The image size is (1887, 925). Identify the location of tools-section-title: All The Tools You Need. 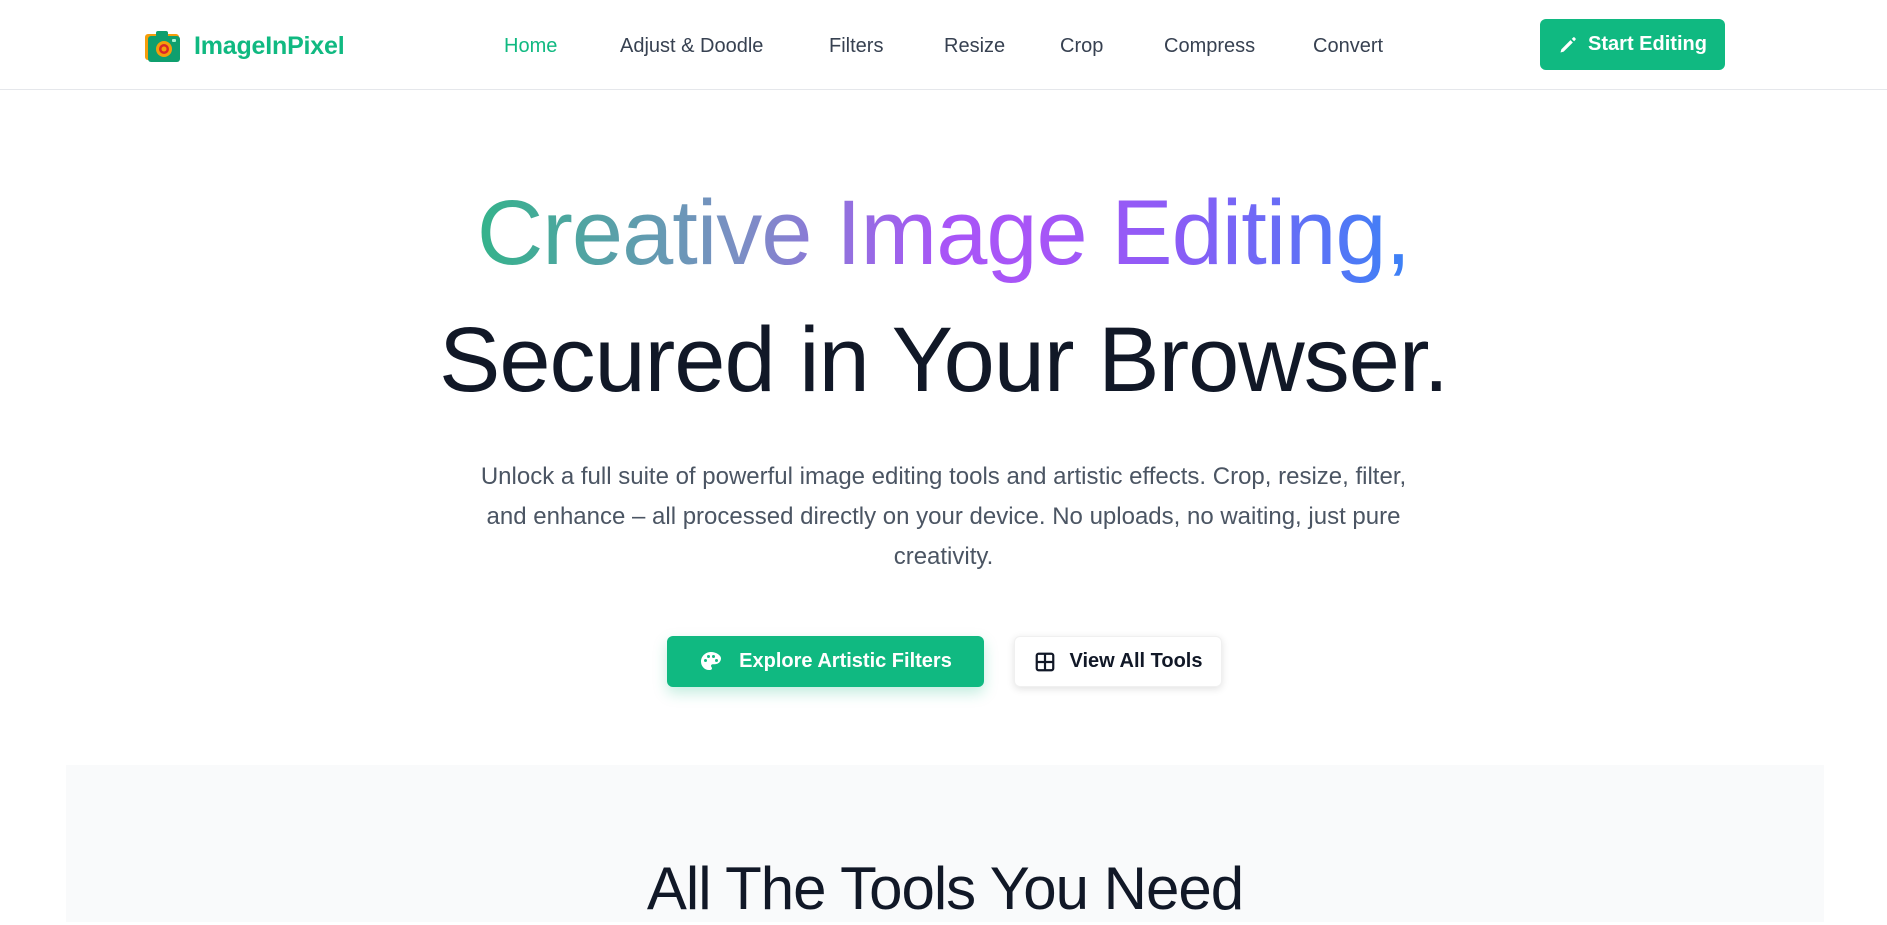
(945, 888).